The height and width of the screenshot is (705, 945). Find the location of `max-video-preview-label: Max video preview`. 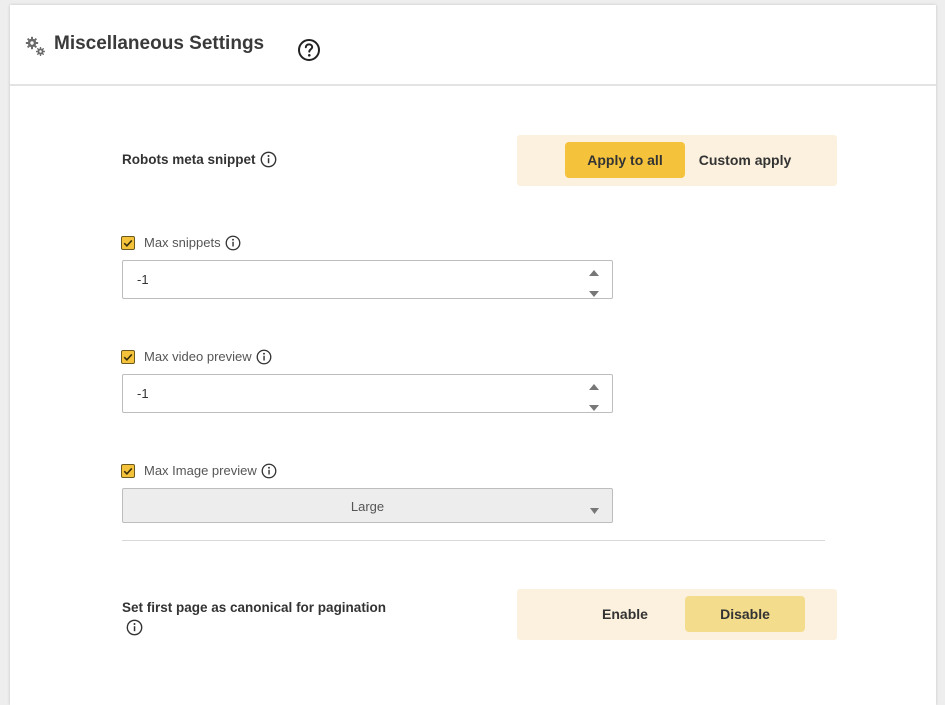

max-video-preview-label: Max video preview is located at coordinates (208, 357).